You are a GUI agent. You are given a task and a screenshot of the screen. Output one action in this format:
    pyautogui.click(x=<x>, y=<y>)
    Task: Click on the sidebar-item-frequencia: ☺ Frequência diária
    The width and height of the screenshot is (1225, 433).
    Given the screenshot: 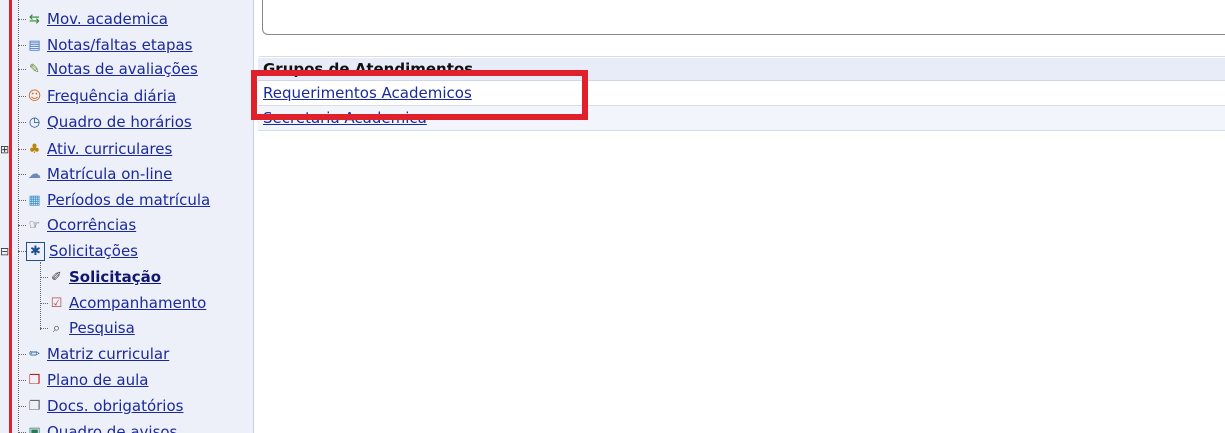 What is the action you would take?
    pyautogui.click(x=97, y=96)
    